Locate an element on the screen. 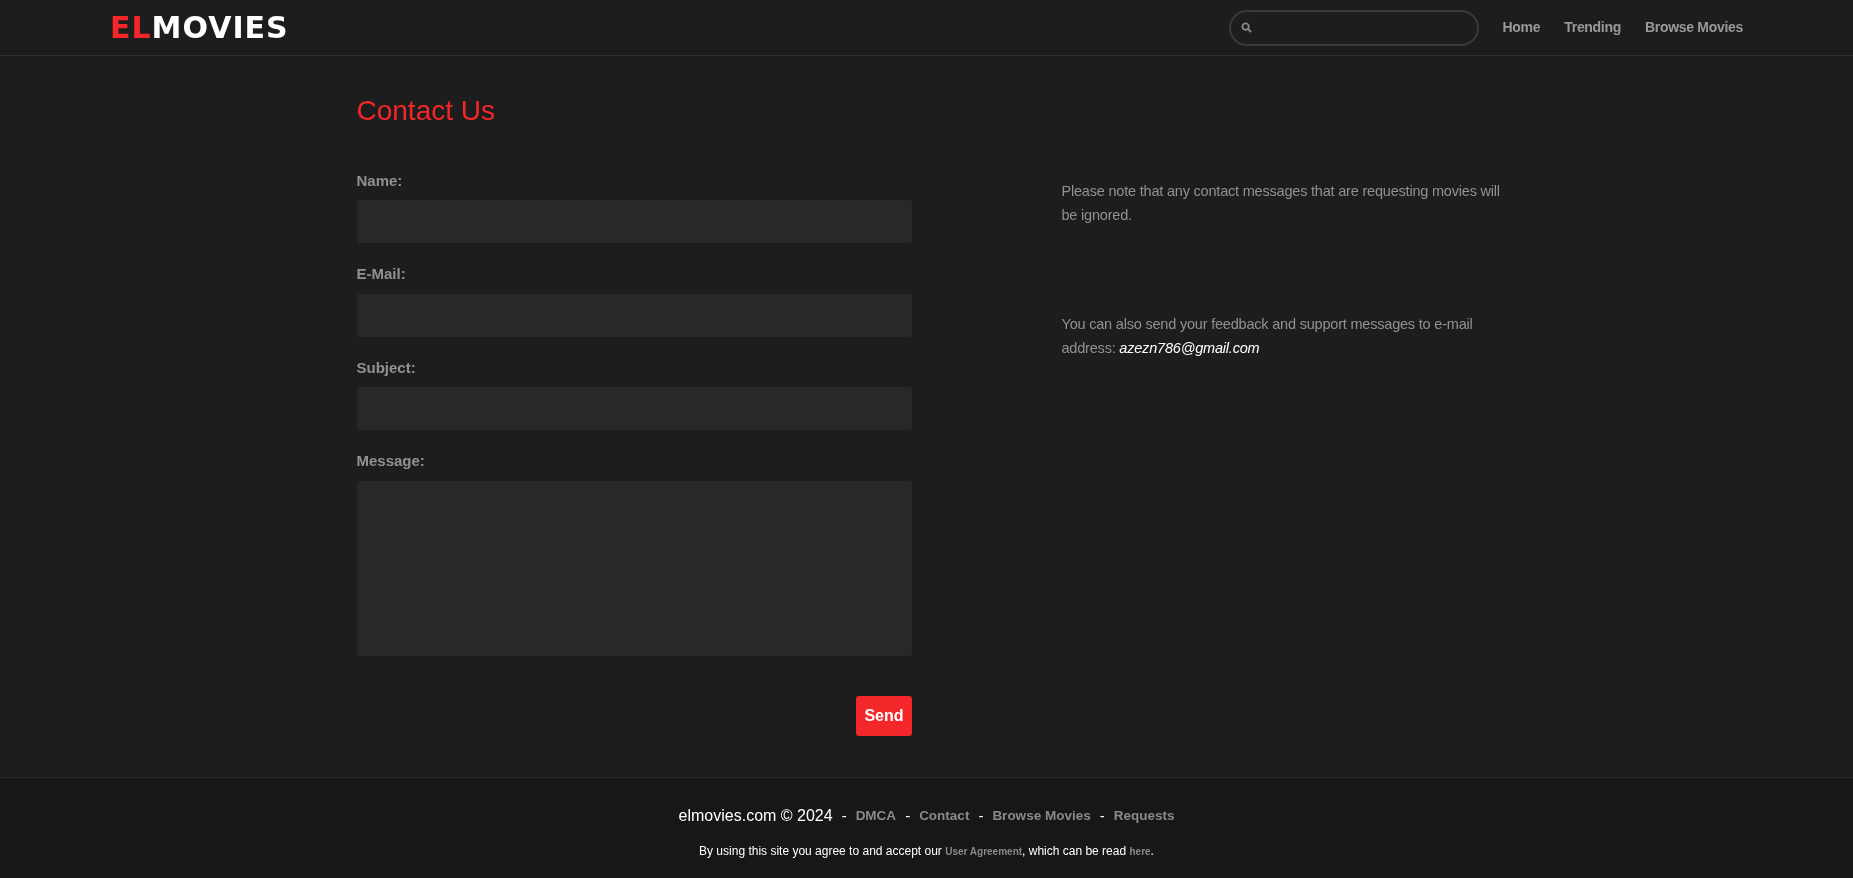  copyright-text: elmovies.com © 2024 is located at coordinates (755, 816).